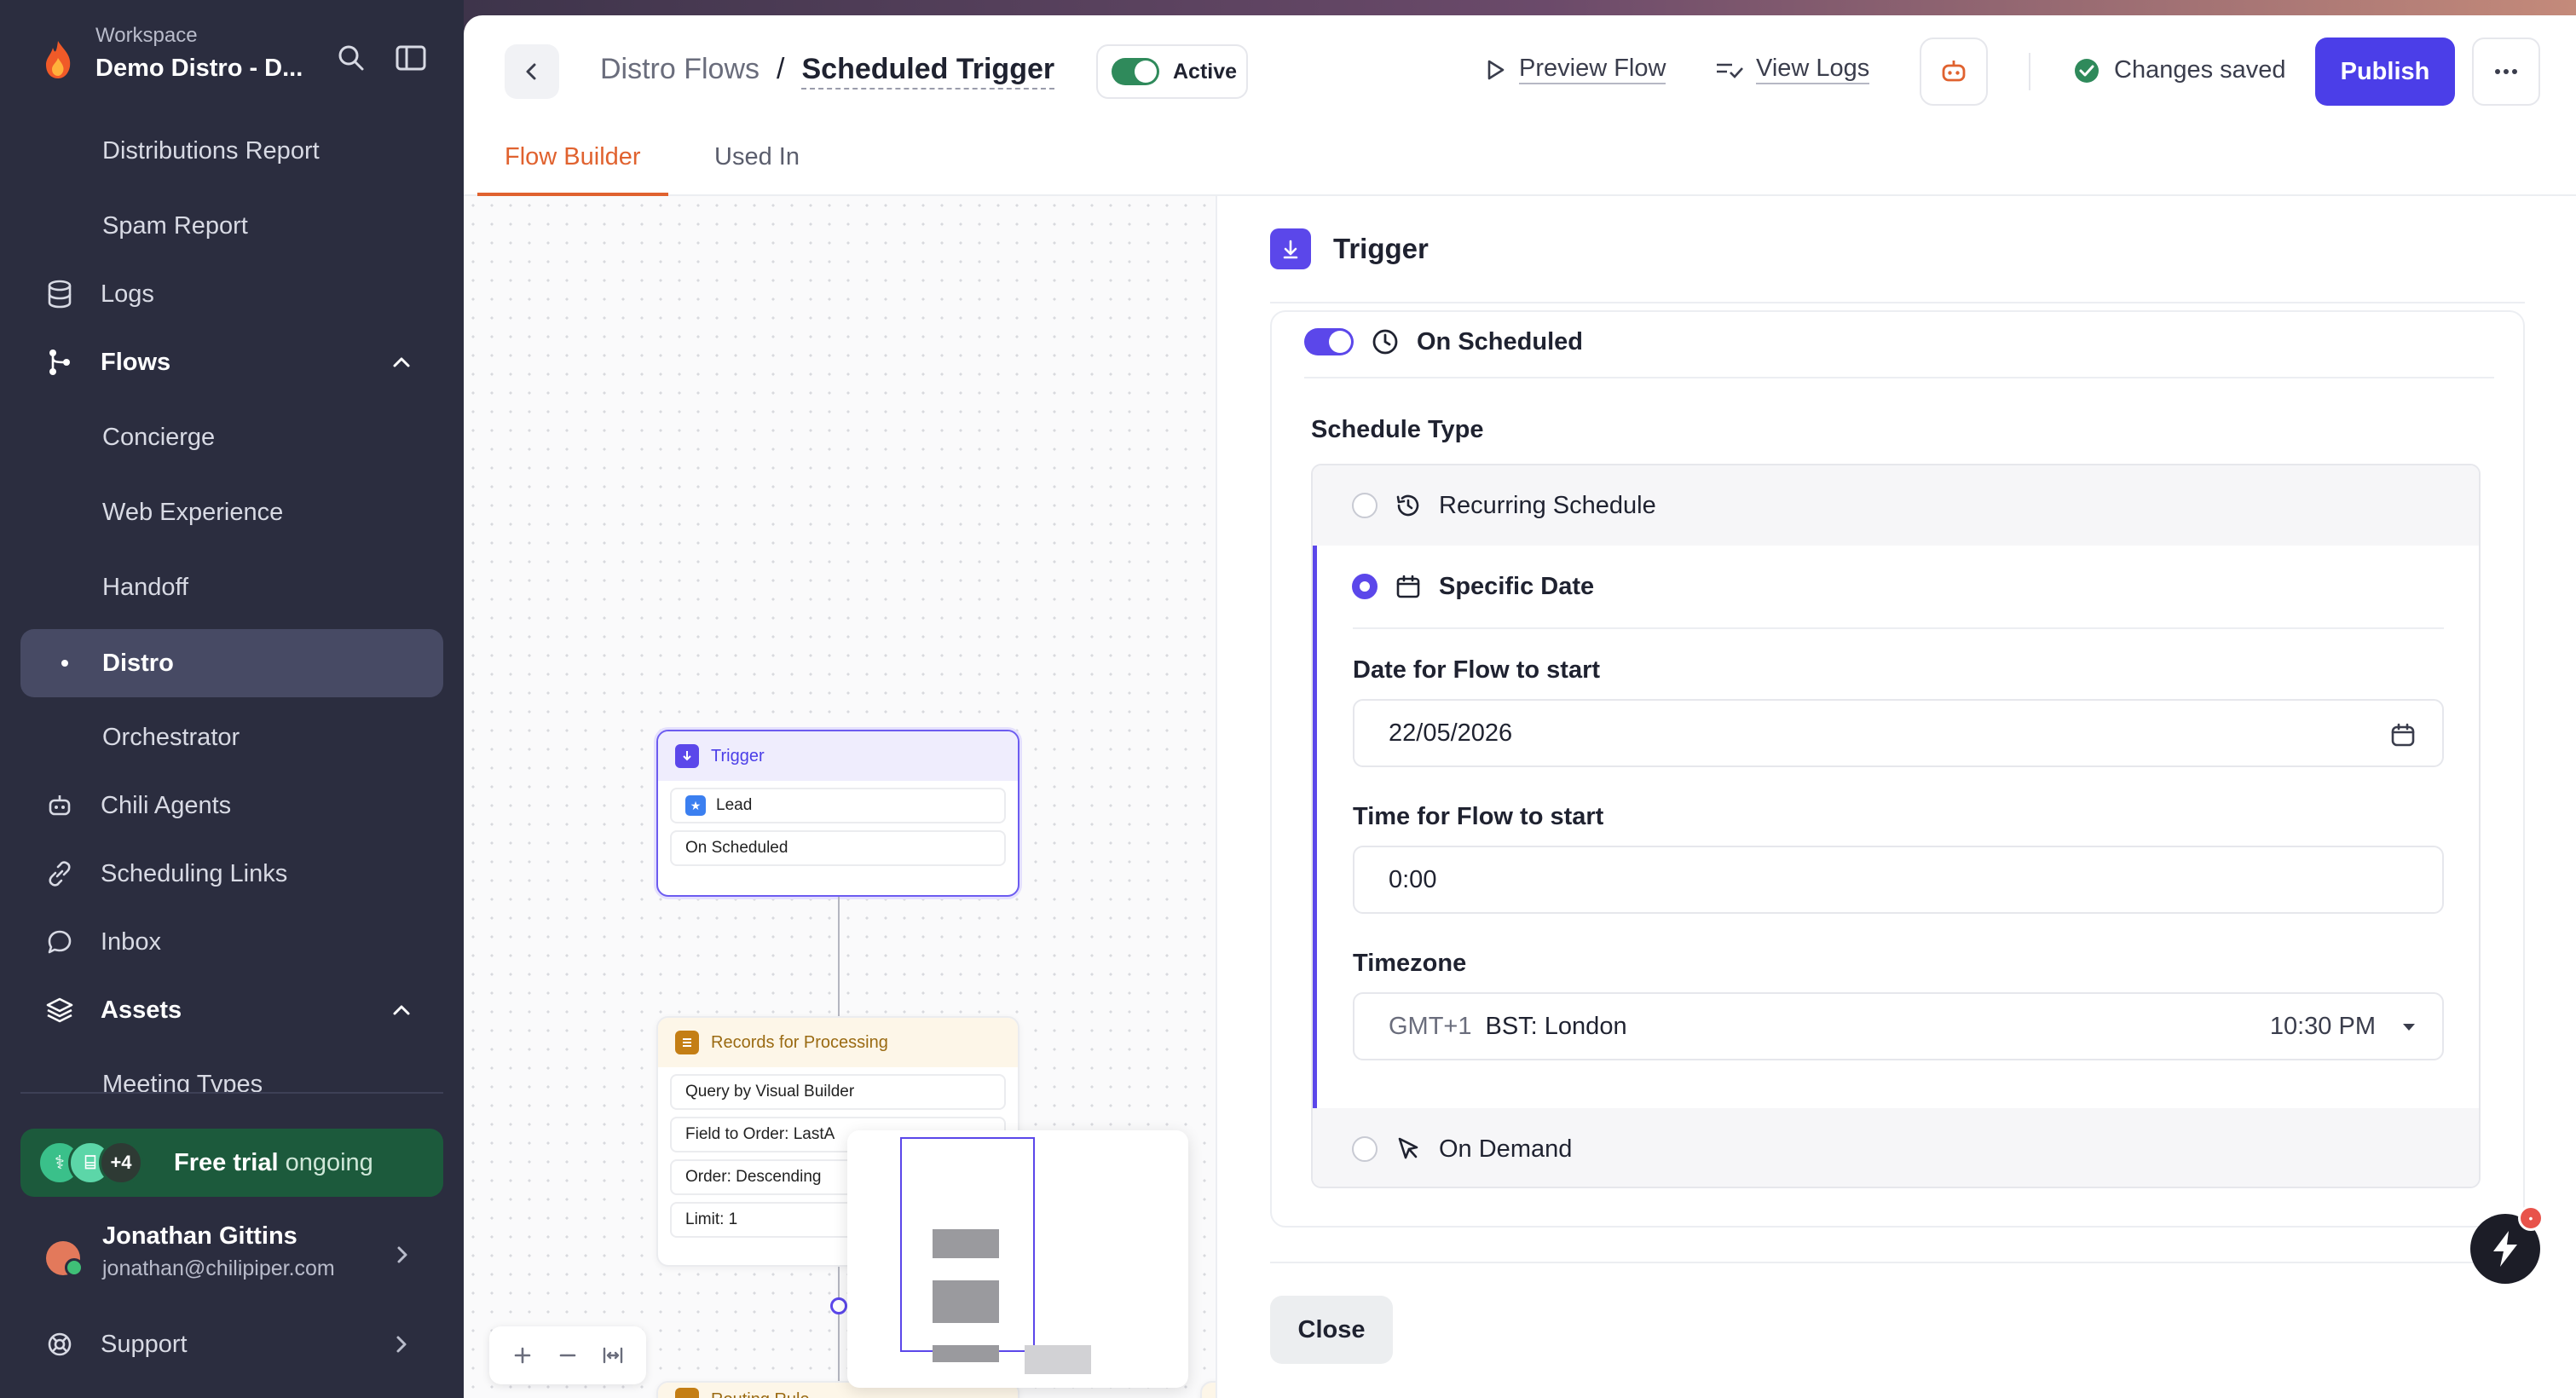  Describe the element at coordinates (1365, 1149) in the screenshot. I see `radio-on-demand` at that location.